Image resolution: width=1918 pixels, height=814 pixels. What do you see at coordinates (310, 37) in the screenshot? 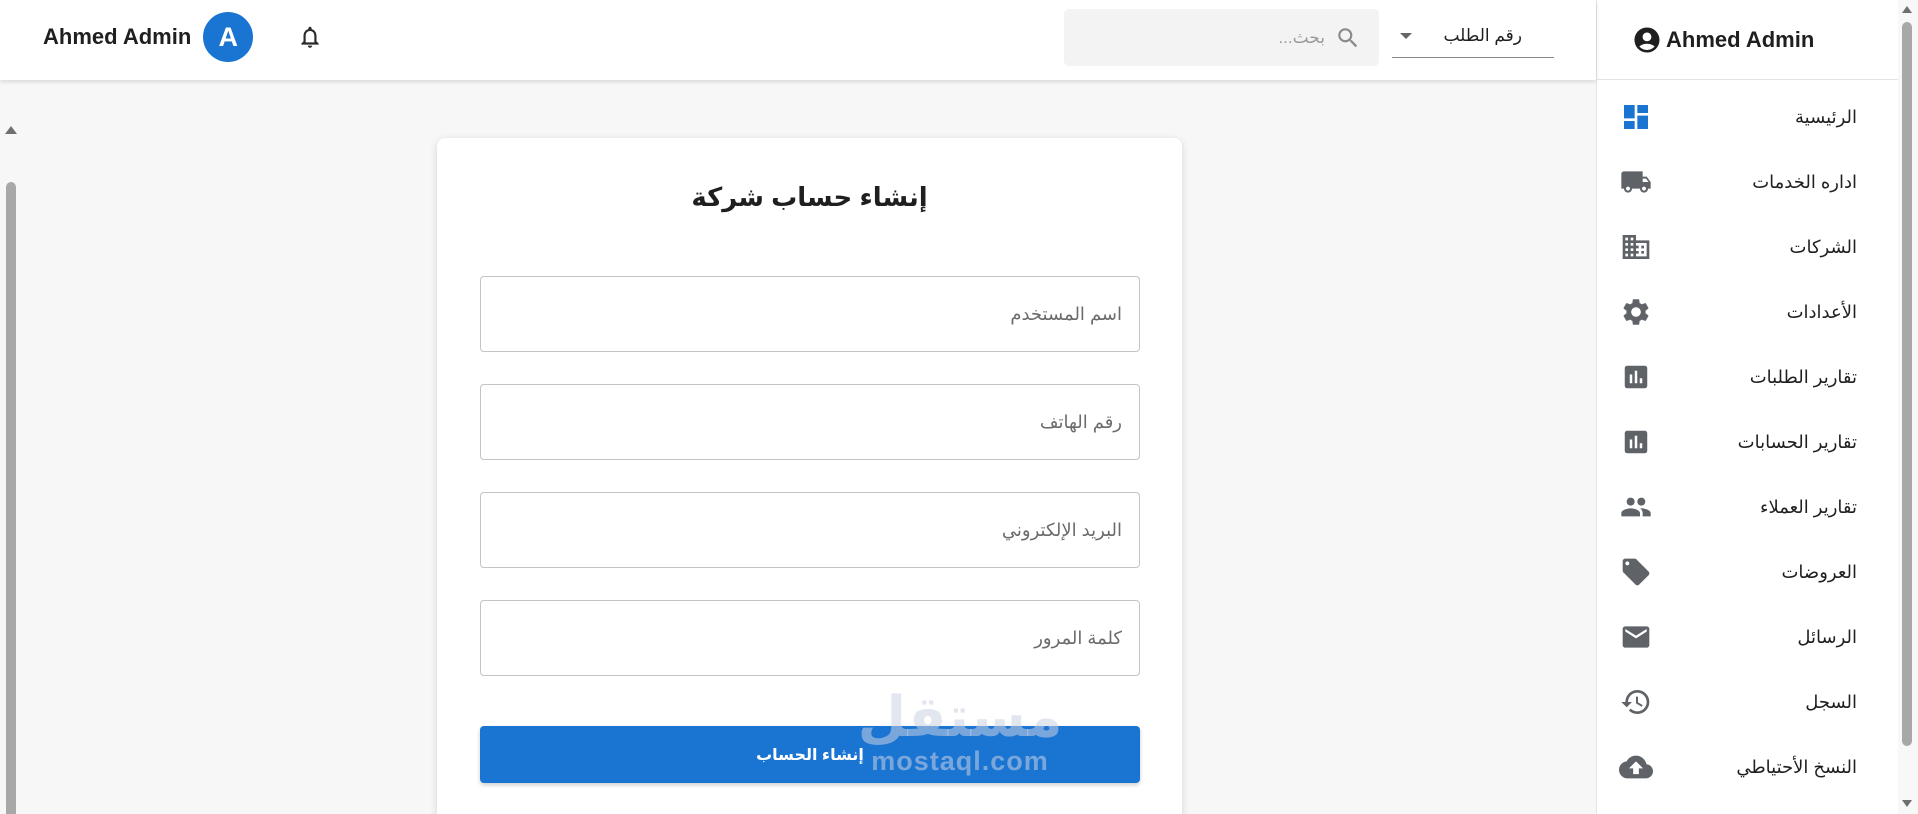
I see `notifications-bell-icon` at bounding box center [310, 37].